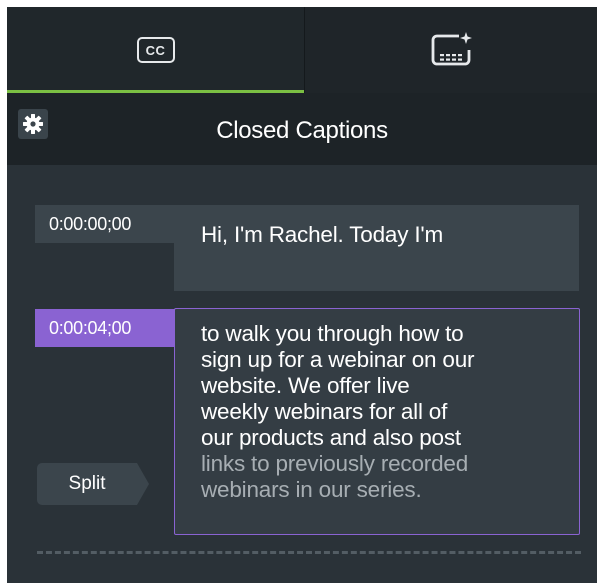  What do you see at coordinates (305, 385) in the screenshot?
I see `caption-line: website. We offer live` at bounding box center [305, 385].